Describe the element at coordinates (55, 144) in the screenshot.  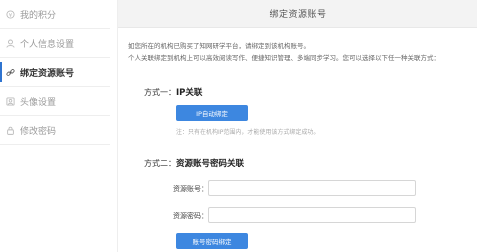
I see `divider` at that location.